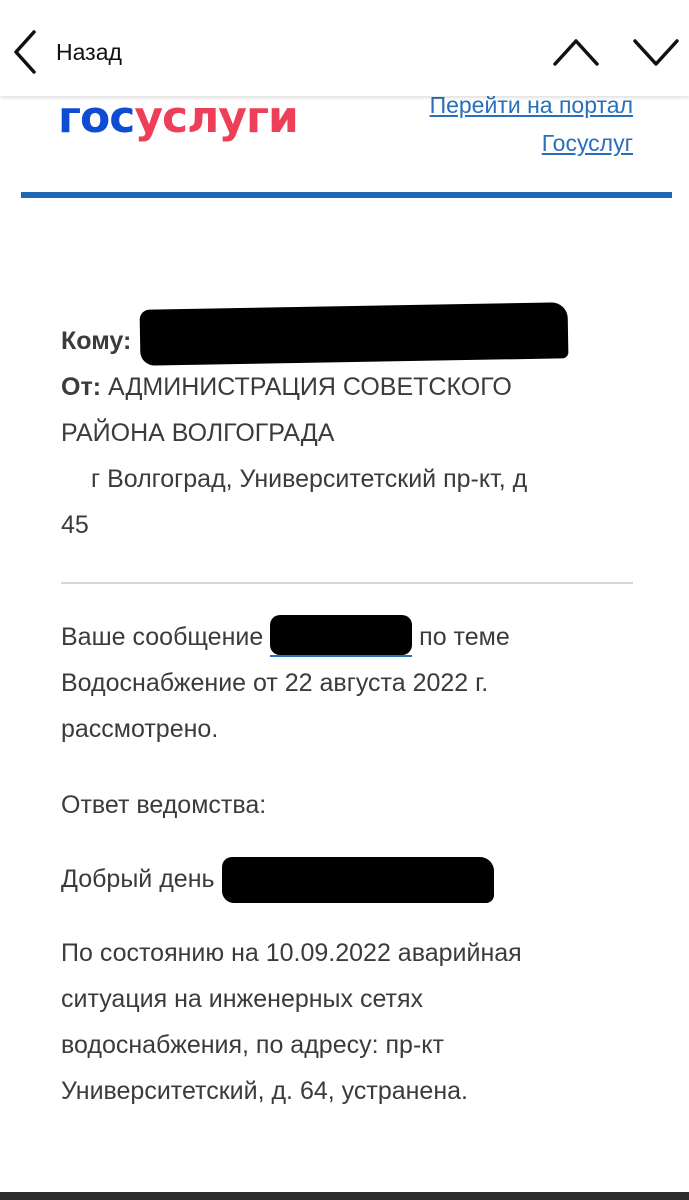  What do you see at coordinates (242, 999) in the screenshot?
I see `answer-line2: ситуация на инженерных сетях` at bounding box center [242, 999].